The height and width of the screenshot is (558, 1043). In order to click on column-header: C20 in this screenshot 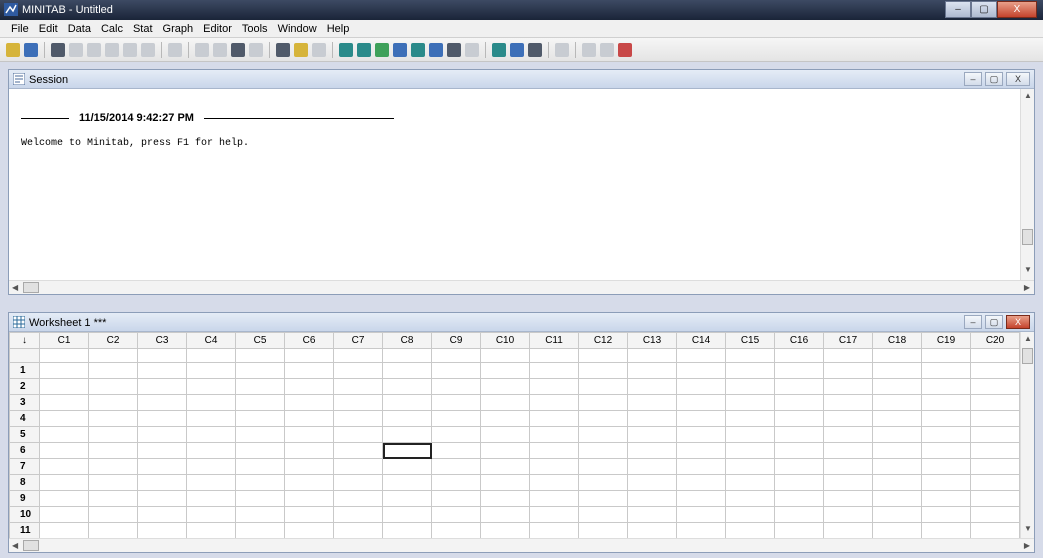, I will do `click(995, 340)`.